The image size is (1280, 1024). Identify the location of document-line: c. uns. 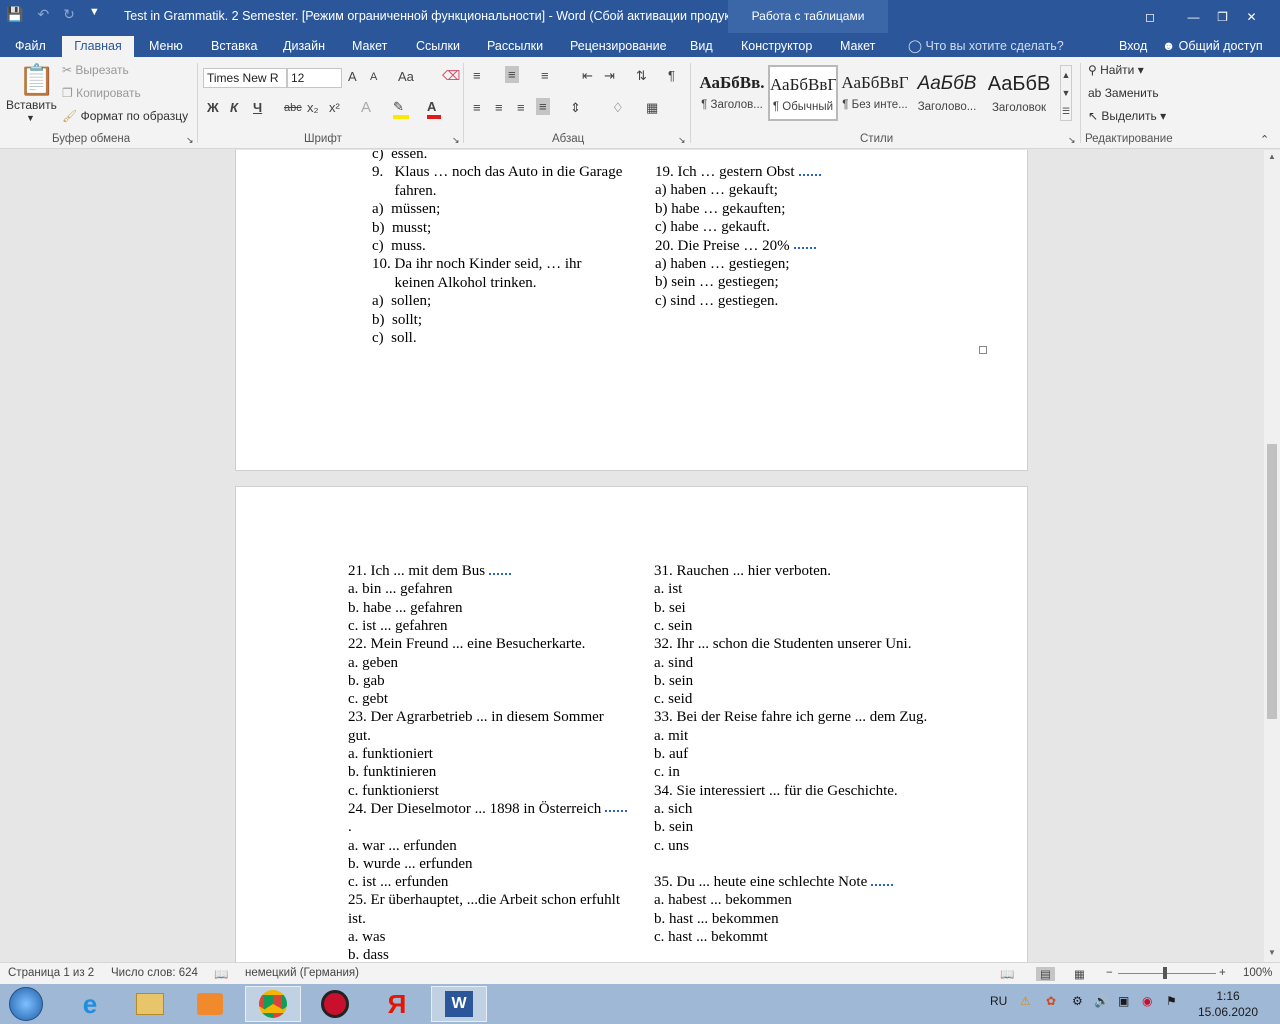
(671, 846).